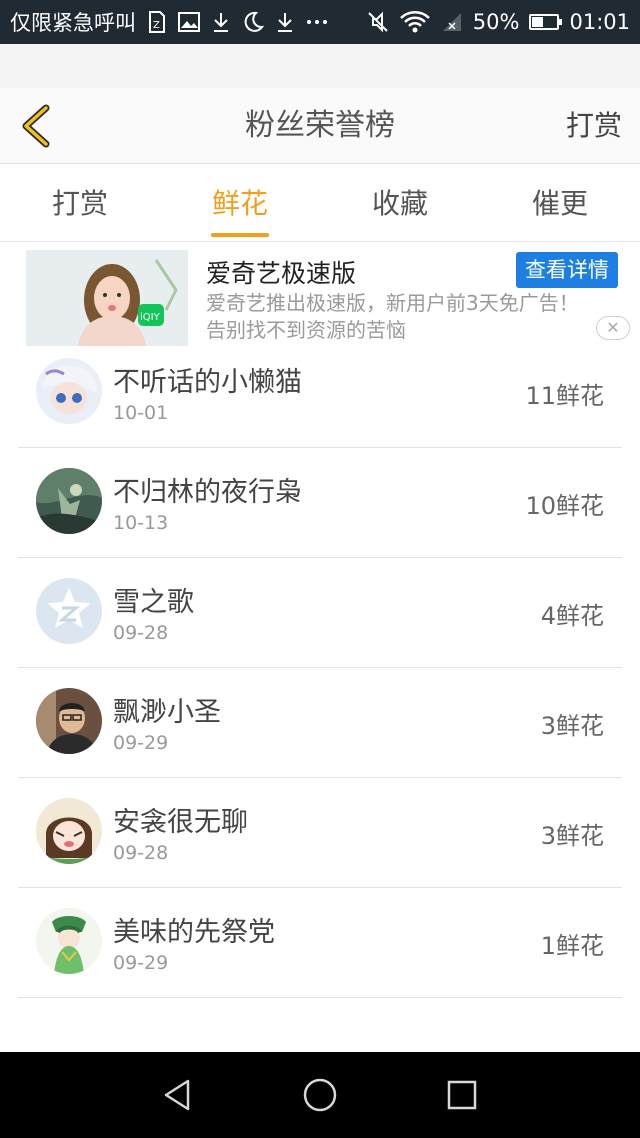  I want to click on battery-percent: 50%, so click(496, 22).